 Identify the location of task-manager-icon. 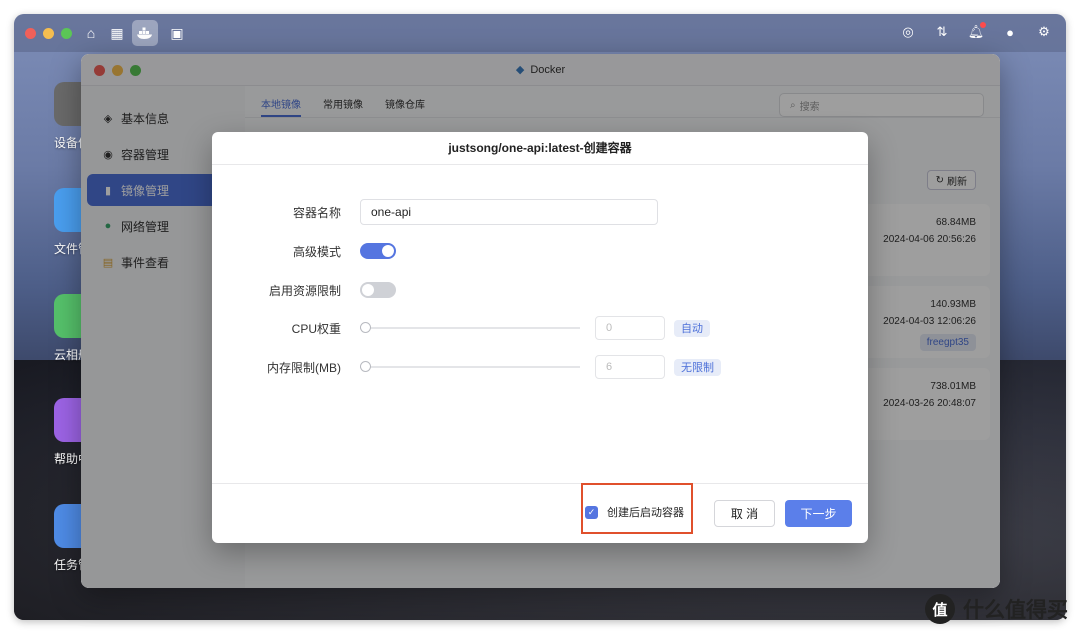
(69, 526).